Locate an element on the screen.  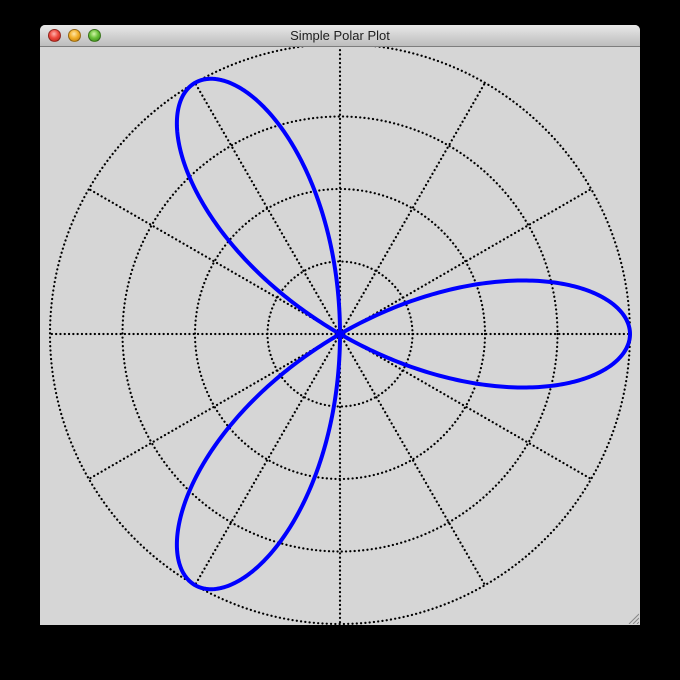
resize-grip-icon is located at coordinates (633, 618).